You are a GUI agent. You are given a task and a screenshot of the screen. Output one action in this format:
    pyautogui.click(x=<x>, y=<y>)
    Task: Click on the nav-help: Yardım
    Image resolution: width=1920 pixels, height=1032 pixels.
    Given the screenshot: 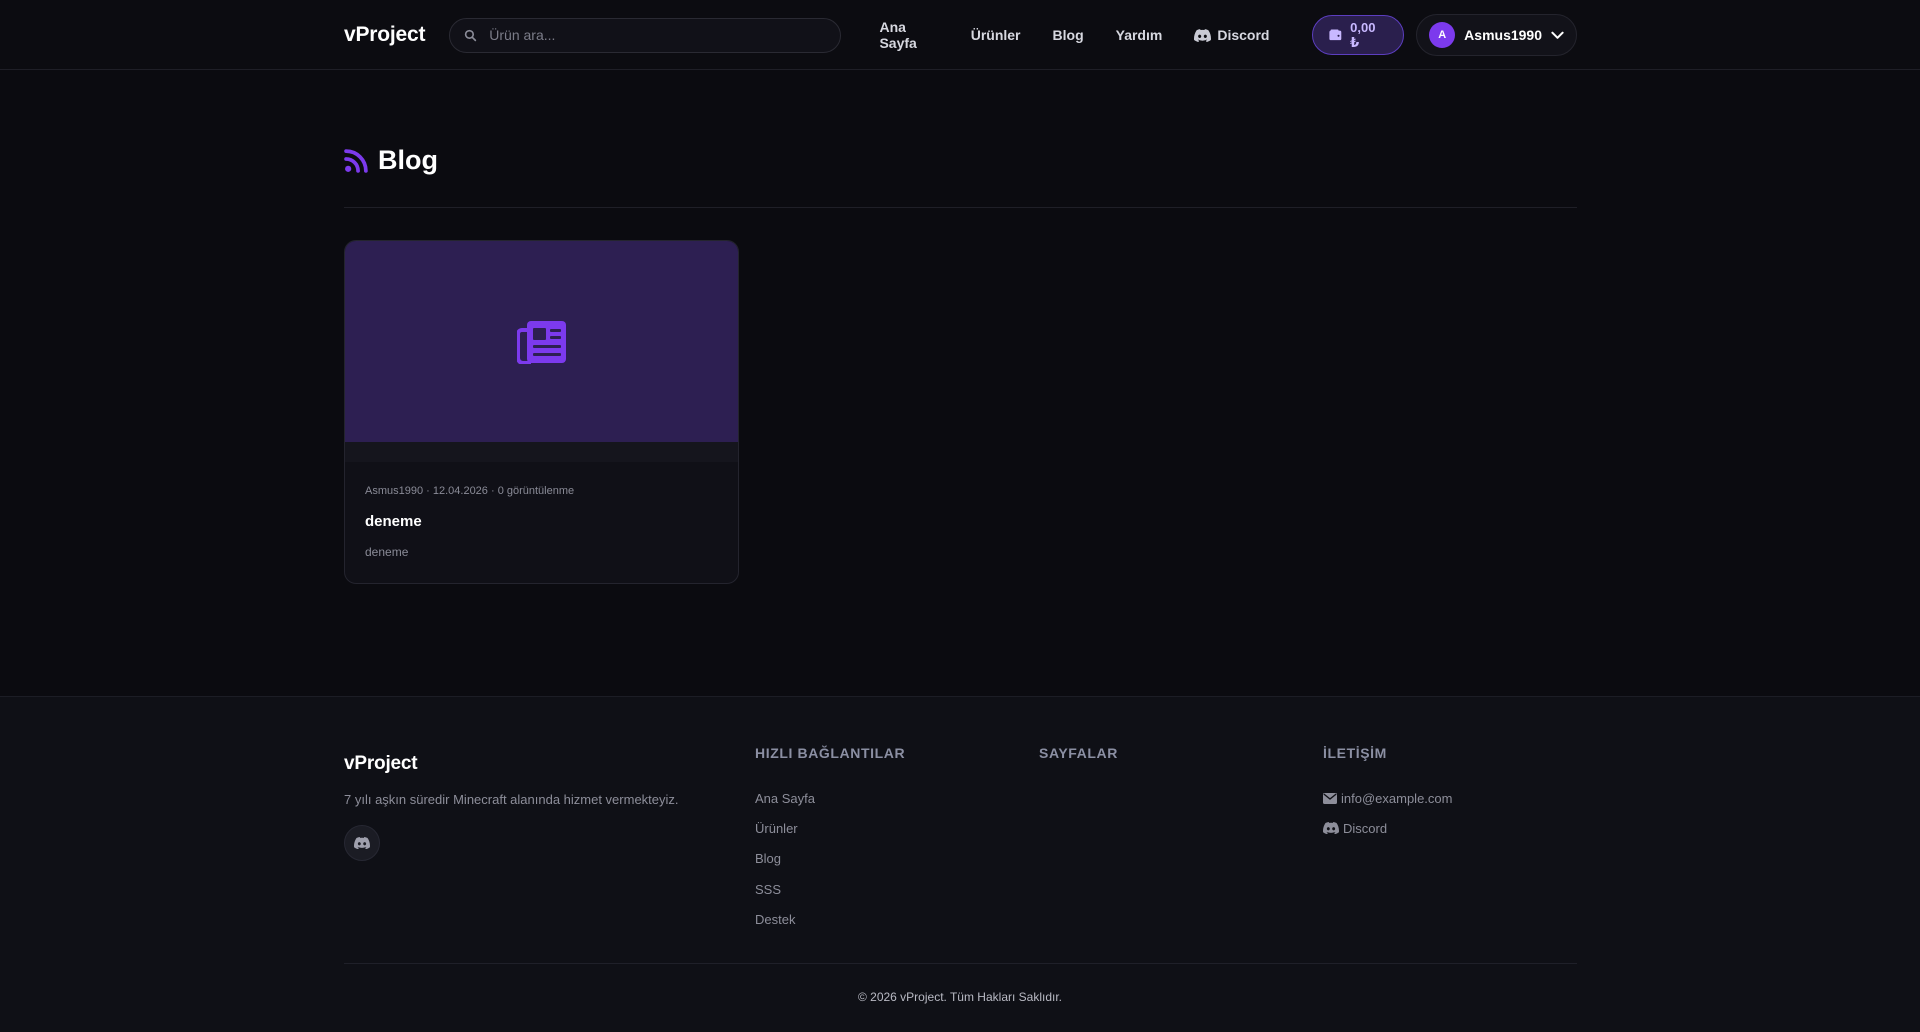 What is the action you would take?
    pyautogui.click(x=1139, y=35)
    